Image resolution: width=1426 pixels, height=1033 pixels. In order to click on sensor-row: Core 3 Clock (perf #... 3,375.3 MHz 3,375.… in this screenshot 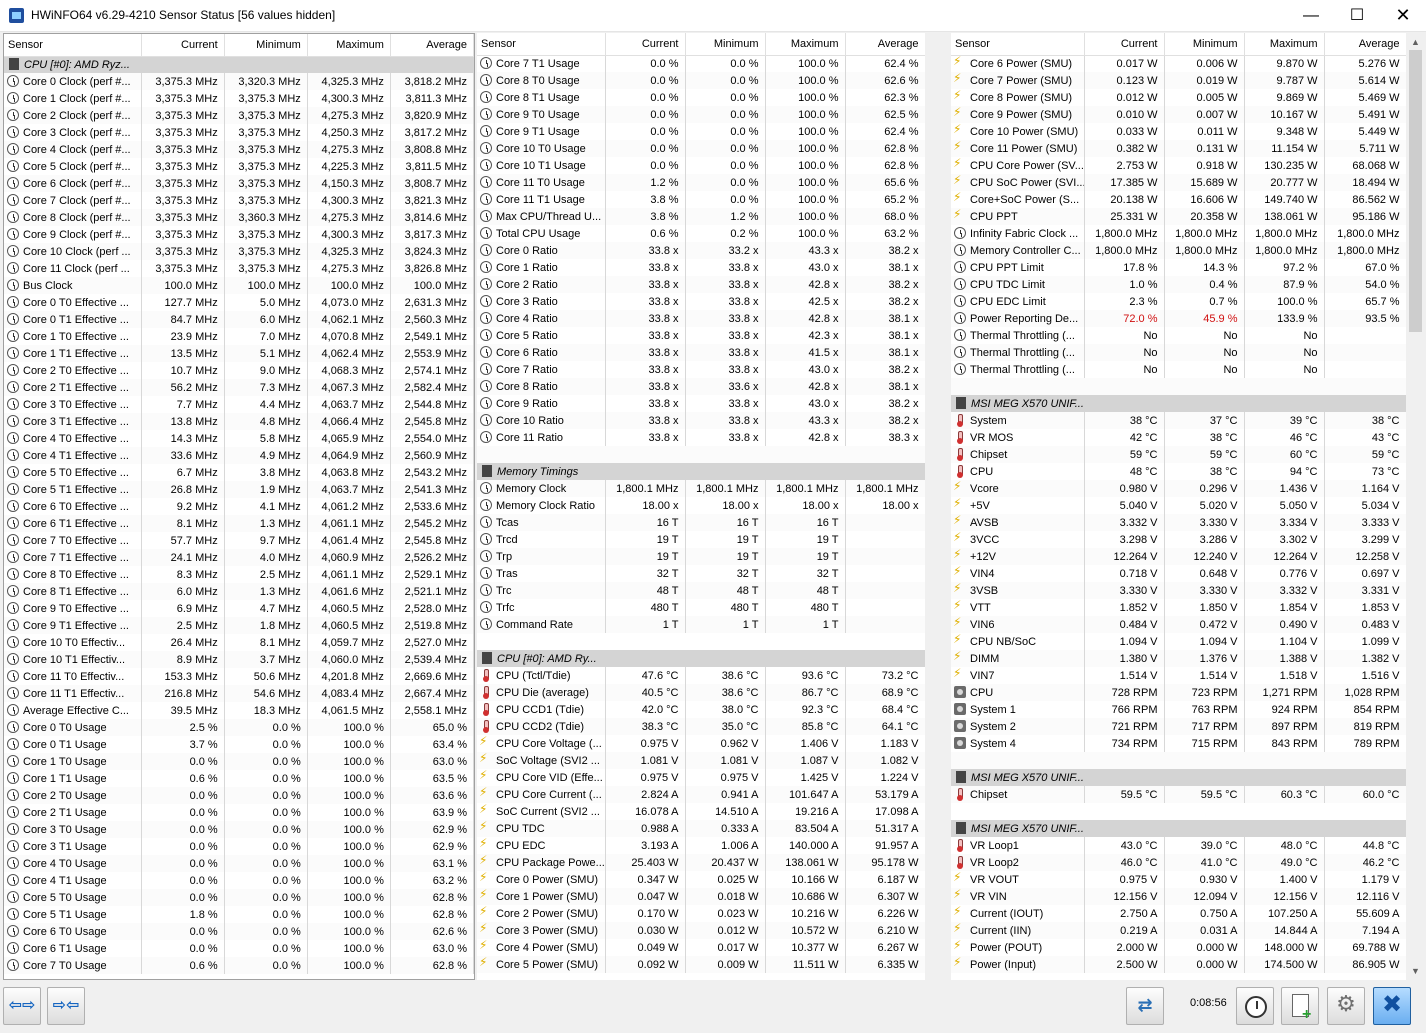, I will do `click(239, 132)`.